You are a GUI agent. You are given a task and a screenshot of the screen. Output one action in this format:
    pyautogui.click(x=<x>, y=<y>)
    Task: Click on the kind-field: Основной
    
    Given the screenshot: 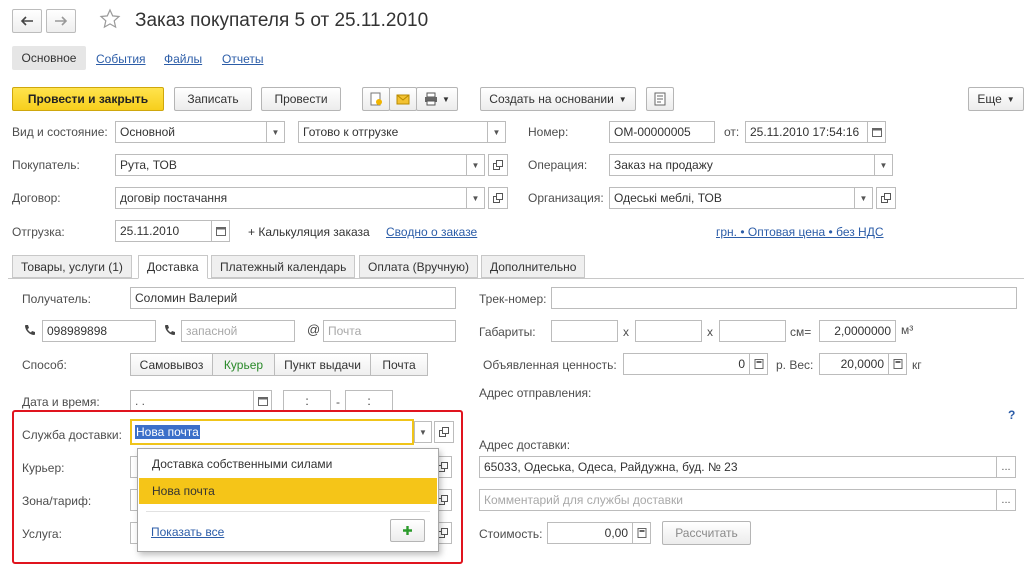 What is the action you would take?
    pyautogui.click(x=191, y=132)
    